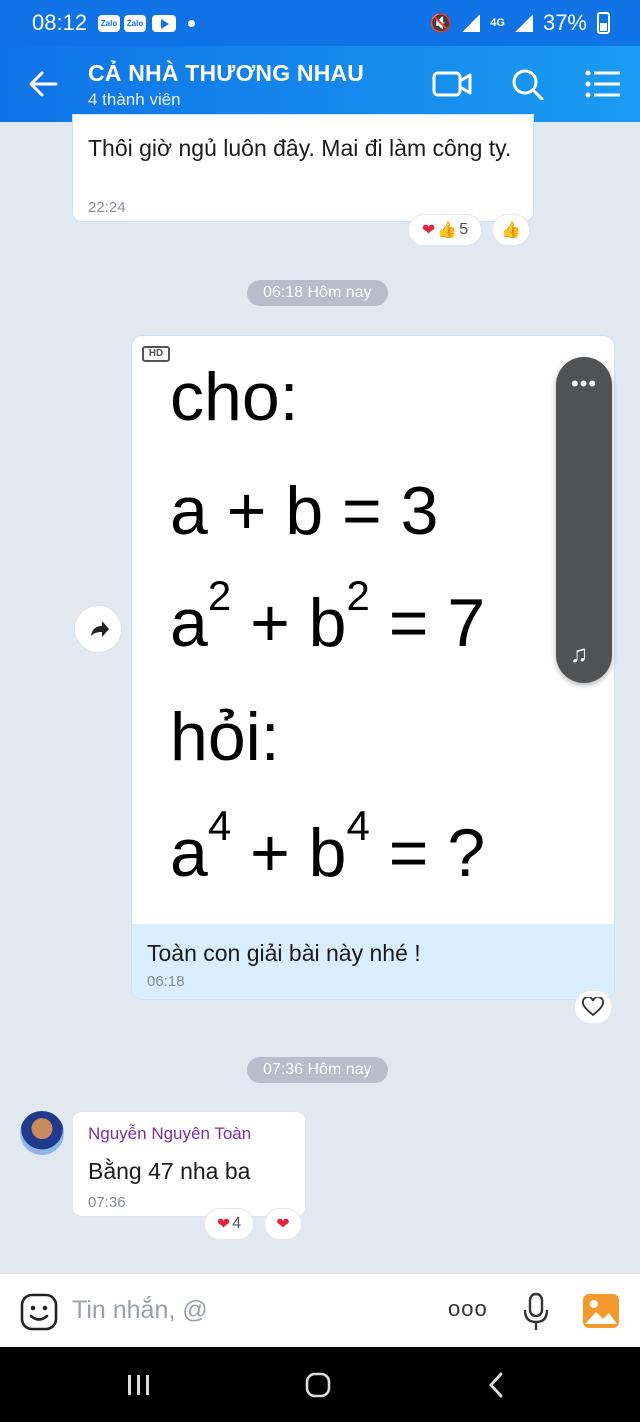 The height and width of the screenshot is (1422, 640). What do you see at coordinates (464, 229) in the screenshot?
I see `reaction-count: 5` at bounding box center [464, 229].